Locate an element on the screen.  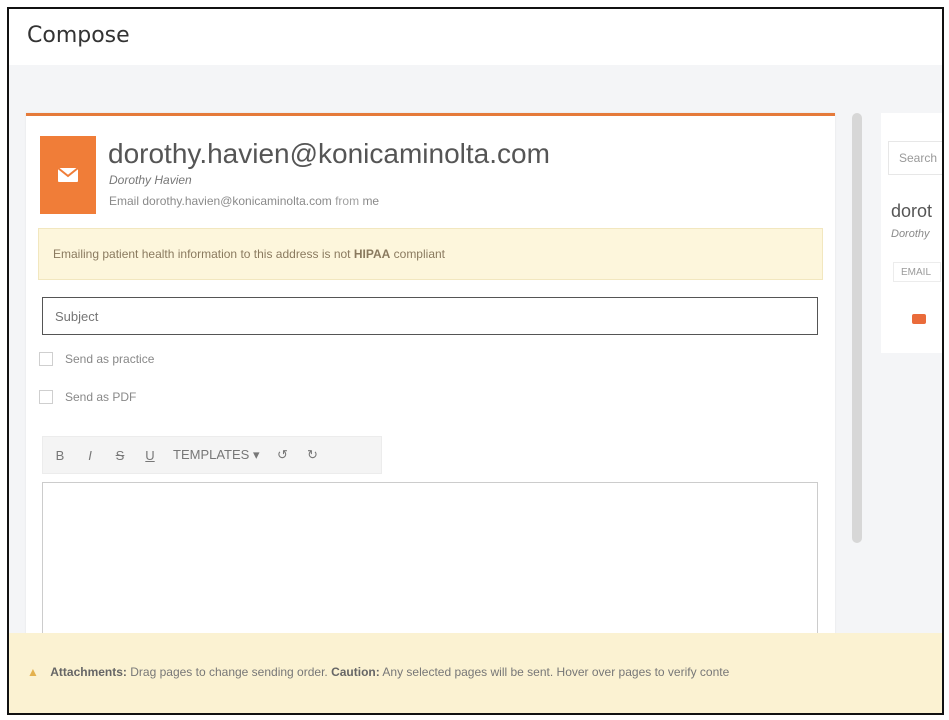
page-title: Compose is located at coordinates (78, 35).